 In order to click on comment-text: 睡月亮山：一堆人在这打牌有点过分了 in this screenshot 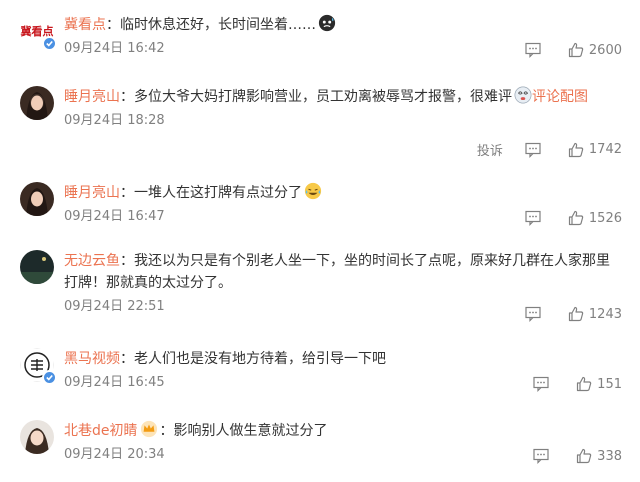, I will do `click(343, 193)`.